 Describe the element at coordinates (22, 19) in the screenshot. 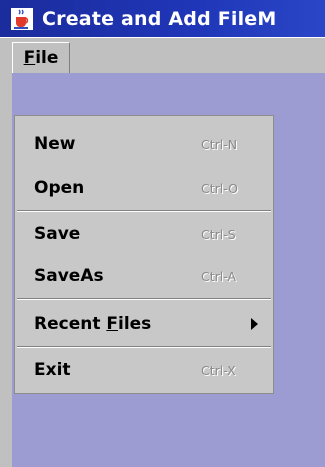

I see `java-coffee-cup-icon` at that location.